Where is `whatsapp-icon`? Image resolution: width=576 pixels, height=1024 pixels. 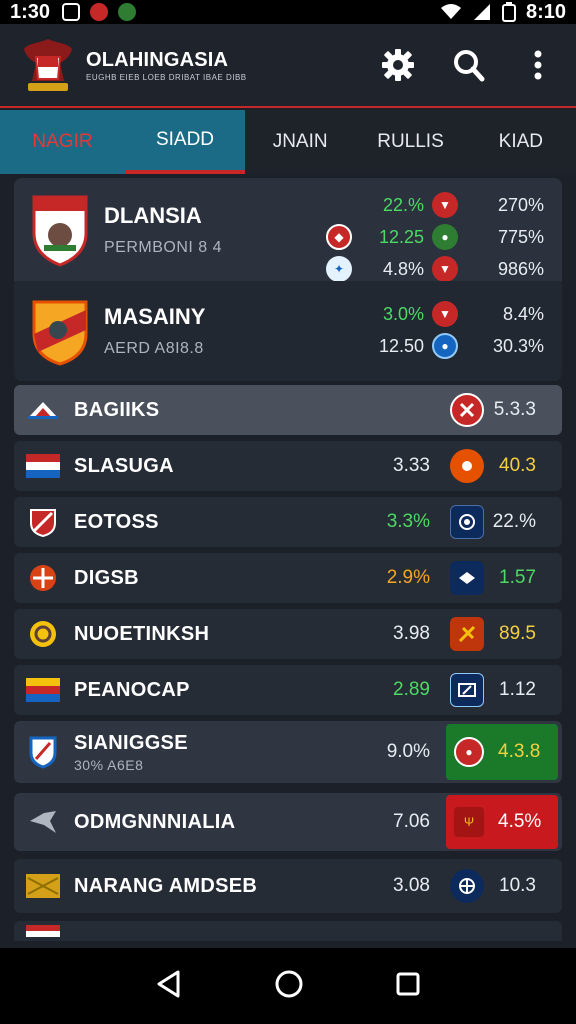 whatsapp-icon is located at coordinates (127, 12).